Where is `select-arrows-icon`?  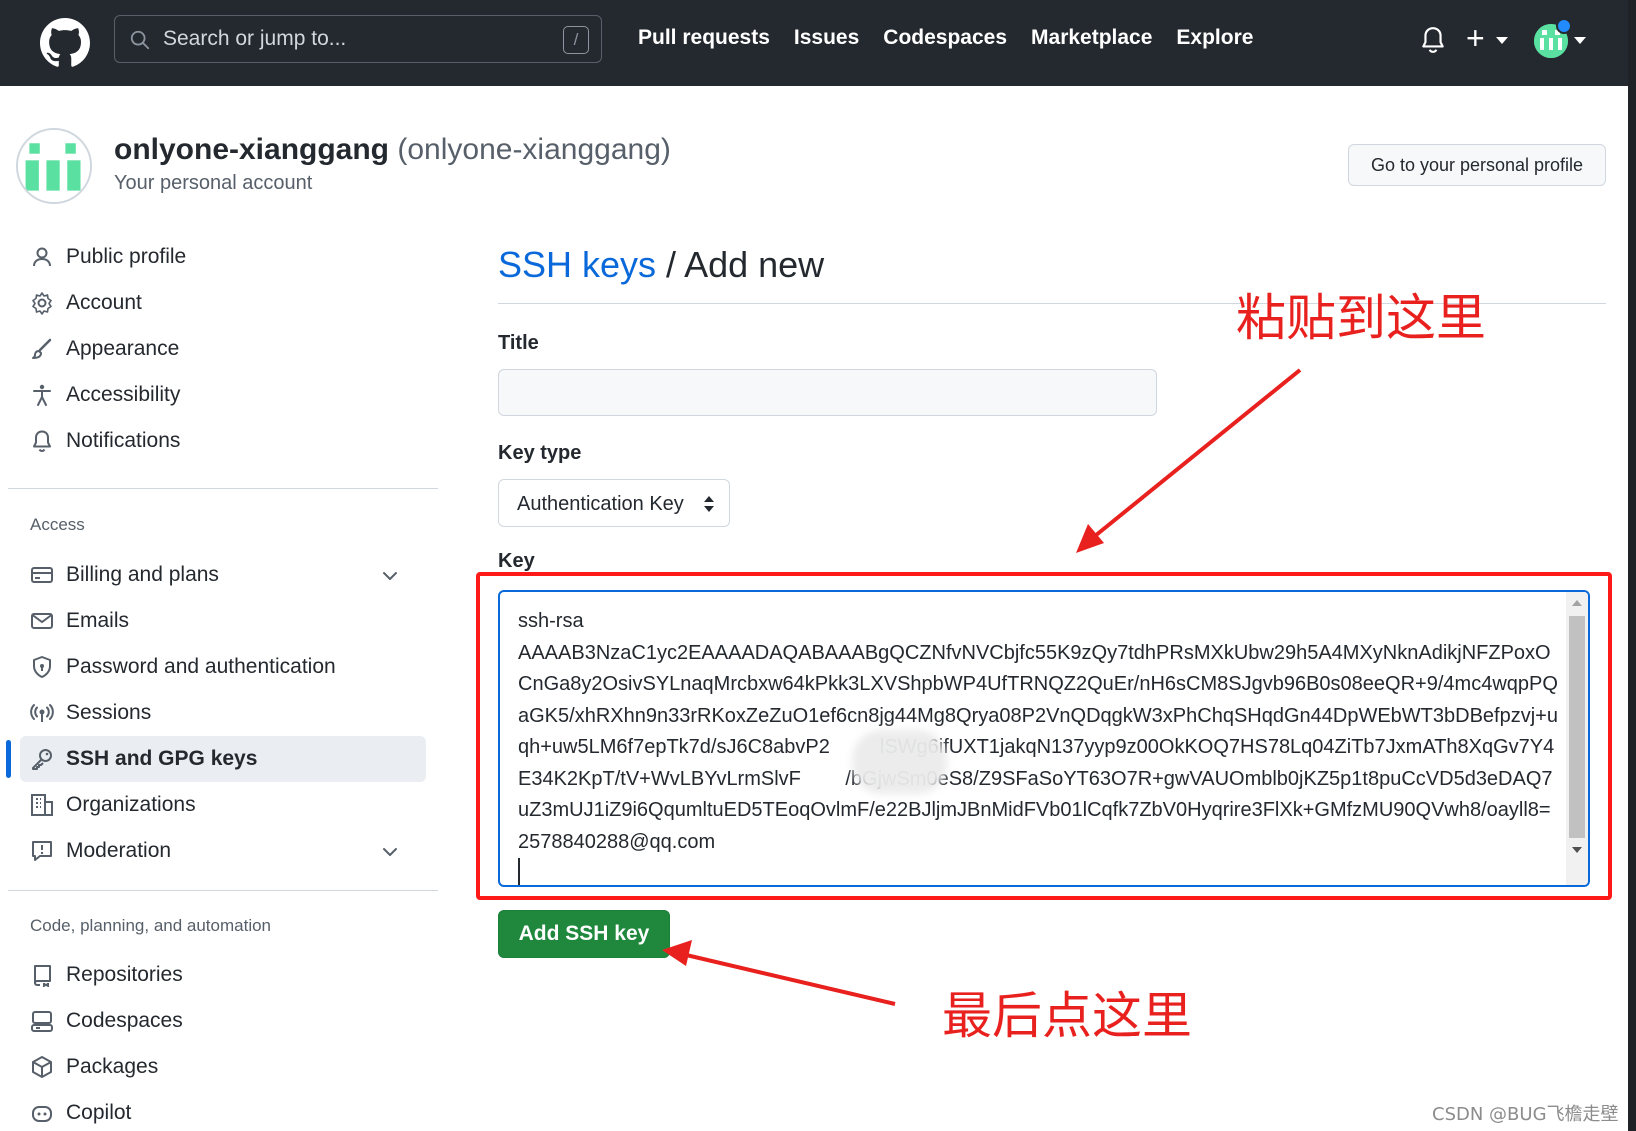 select-arrows-icon is located at coordinates (709, 504).